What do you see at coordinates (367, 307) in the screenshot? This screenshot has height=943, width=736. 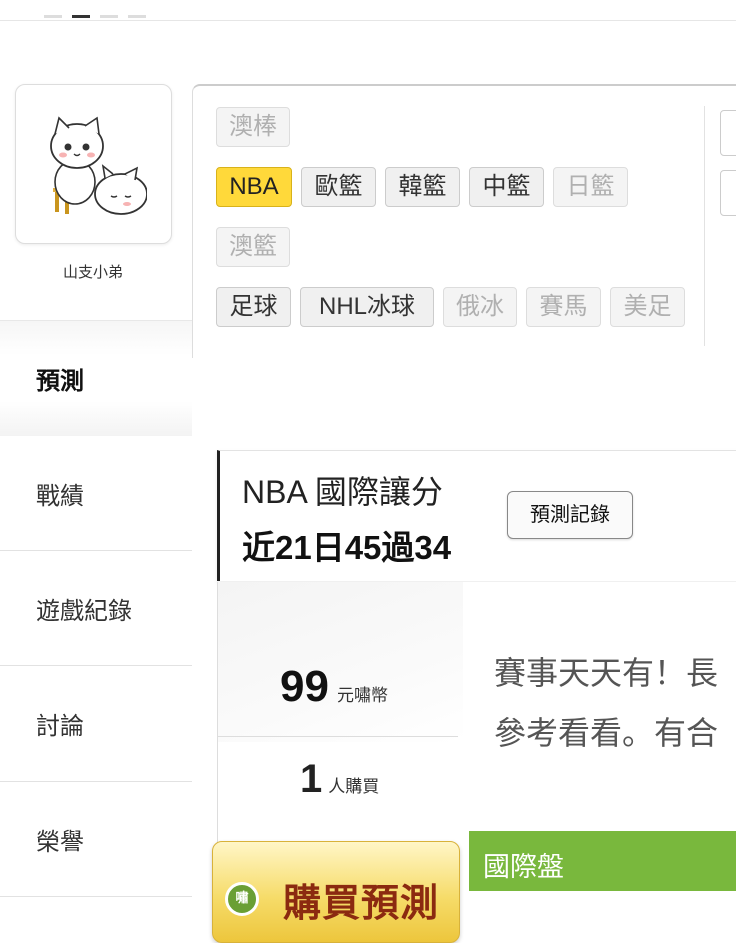 I see `category-pill-nhl: NHL冰球` at bounding box center [367, 307].